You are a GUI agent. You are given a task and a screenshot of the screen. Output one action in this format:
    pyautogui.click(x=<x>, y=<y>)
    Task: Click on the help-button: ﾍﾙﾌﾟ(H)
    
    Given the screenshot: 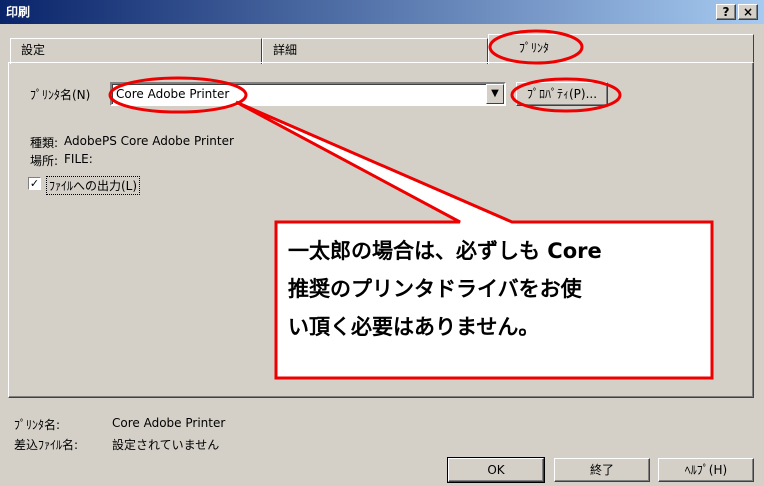 What is the action you would take?
    pyautogui.click(x=706, y=470)
    